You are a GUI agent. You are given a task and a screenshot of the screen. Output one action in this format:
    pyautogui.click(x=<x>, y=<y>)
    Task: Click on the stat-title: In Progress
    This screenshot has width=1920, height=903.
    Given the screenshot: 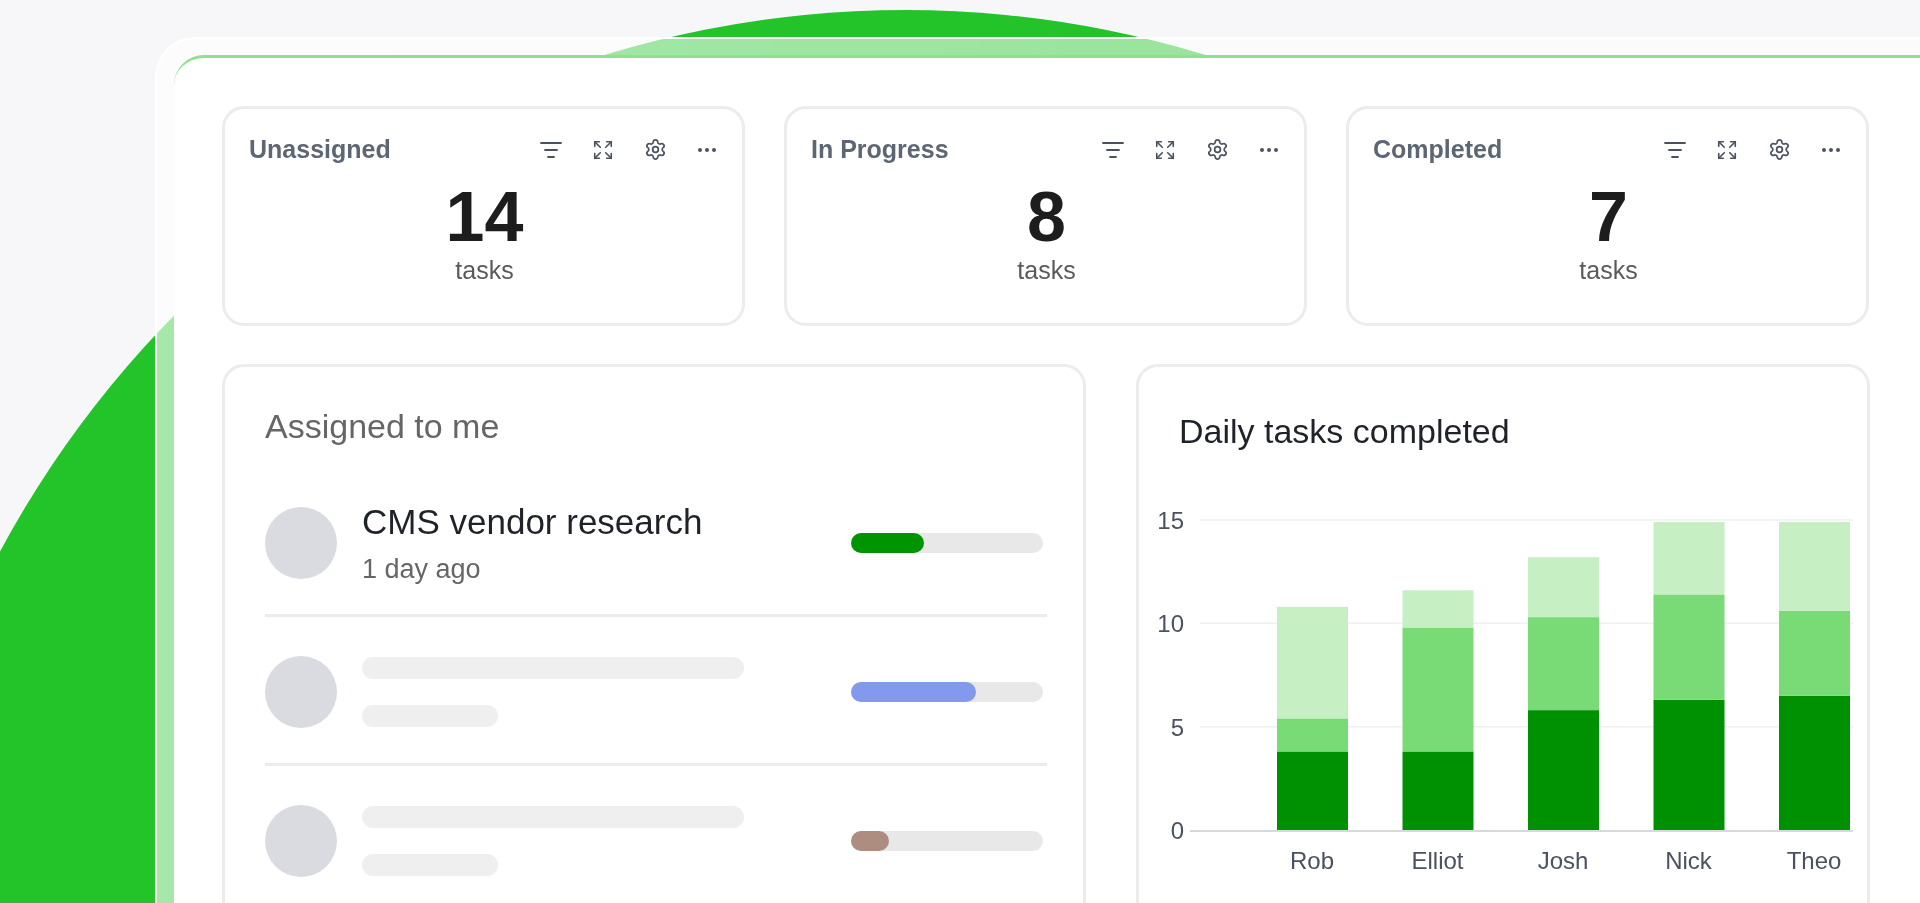 What is the action you would take?
    pyautogui.click(x=880, y=149)
    